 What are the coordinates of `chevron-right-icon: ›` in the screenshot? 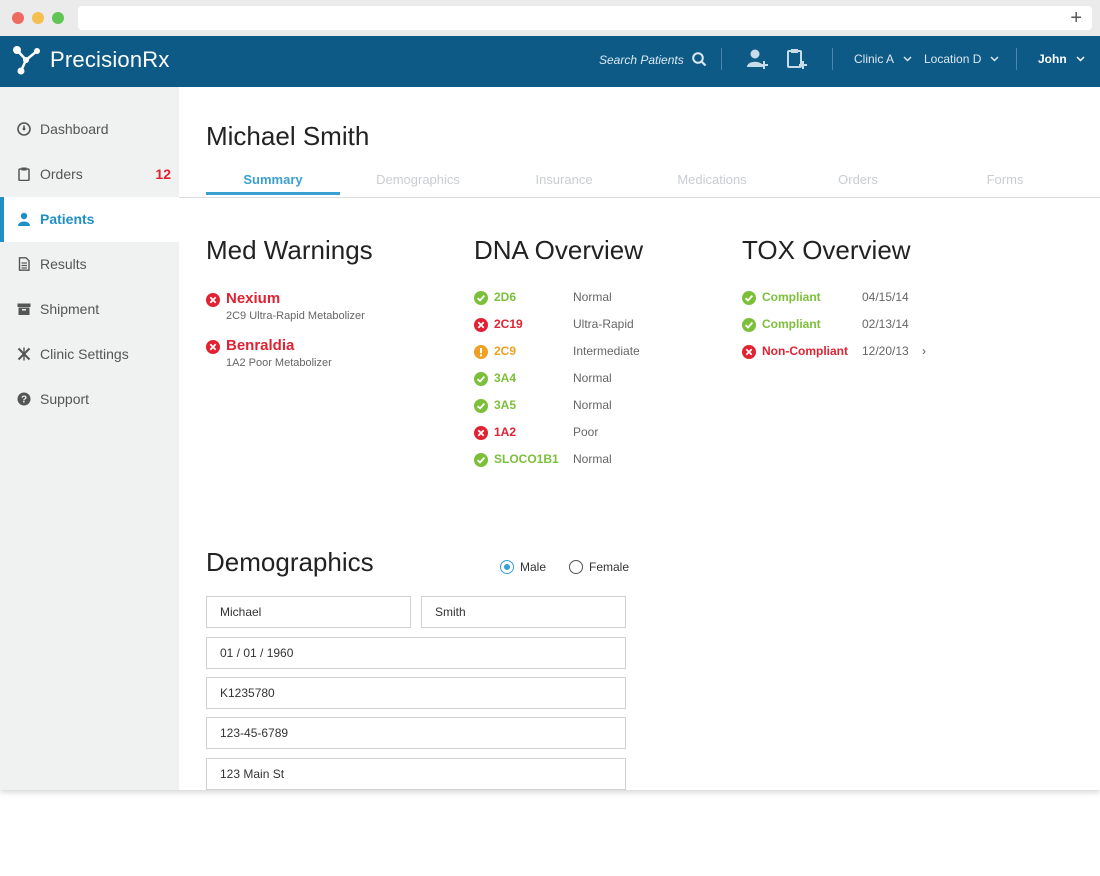 It's located at (924, 351).